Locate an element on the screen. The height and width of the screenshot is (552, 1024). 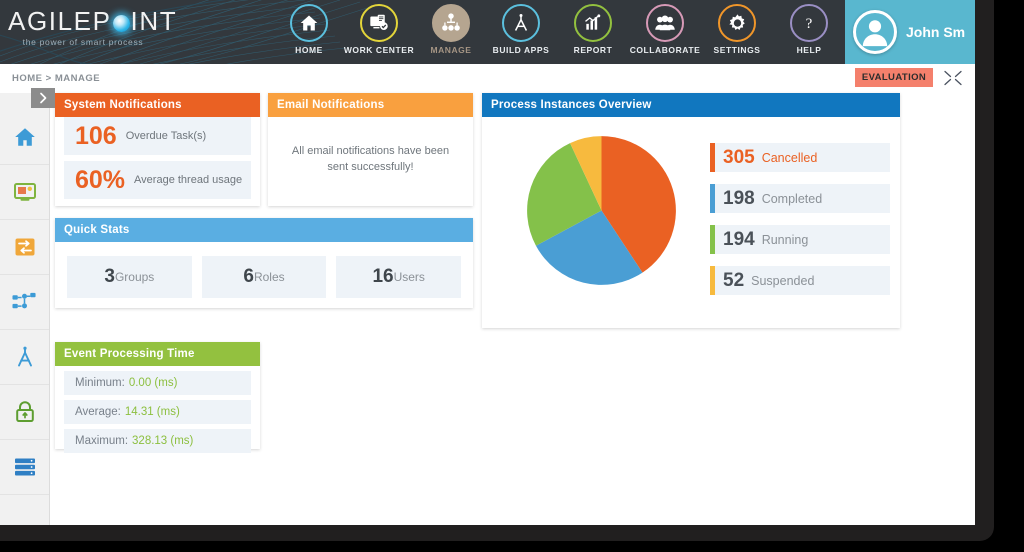
pie-chart-legend: 305 Cancelled 198 Completed 194 Running is located at coordinates (800, 225).